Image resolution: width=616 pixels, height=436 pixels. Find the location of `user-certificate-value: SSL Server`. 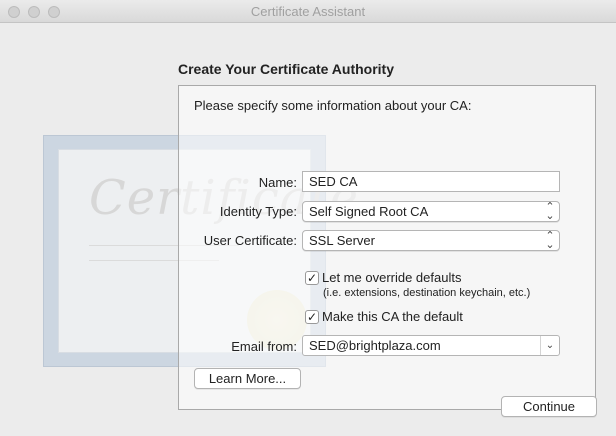

user-certificate-value: SSL Server is located at coordinates (342, 240).